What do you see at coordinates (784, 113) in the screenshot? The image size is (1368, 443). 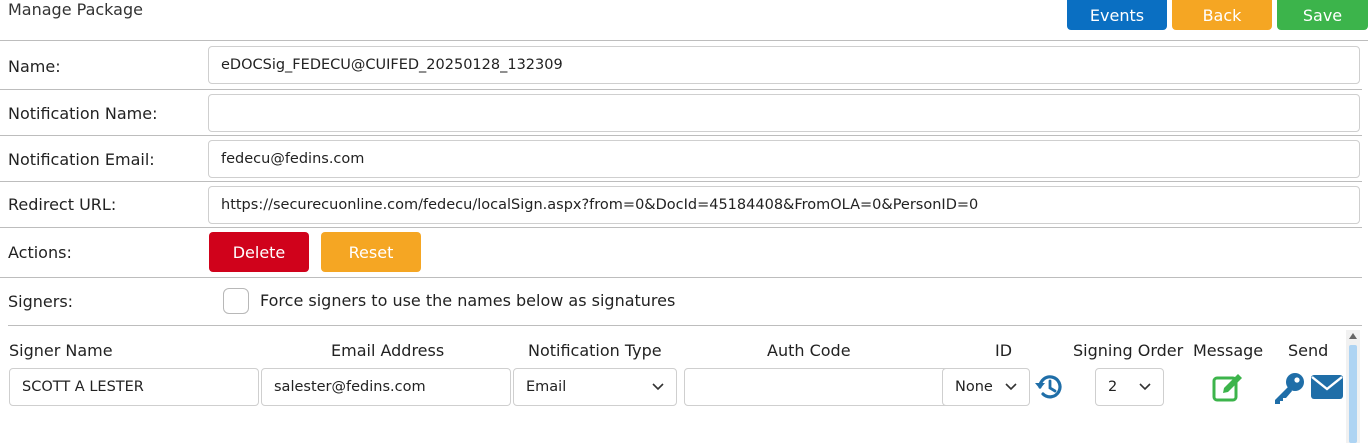 I see `notification-name-field` at bounding box center [784, 113].